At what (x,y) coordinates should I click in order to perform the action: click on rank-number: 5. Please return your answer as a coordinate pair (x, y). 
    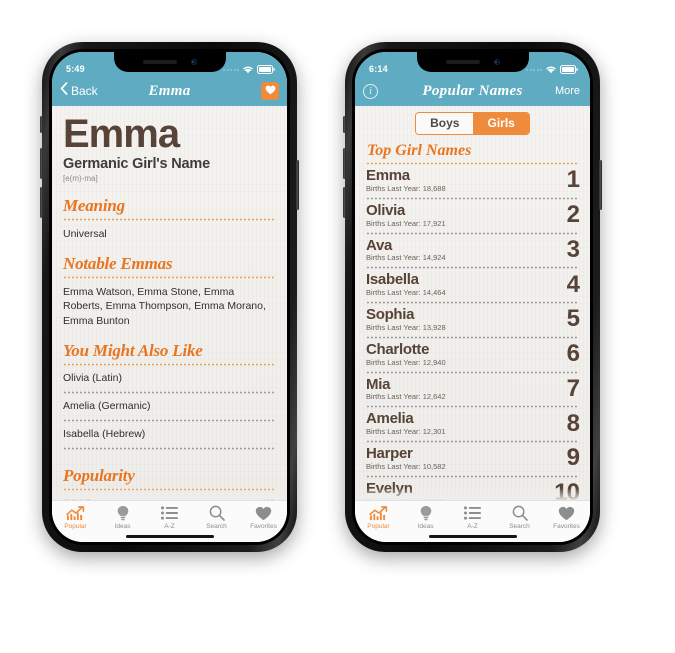
    Looking at the image, I should click on (573, 319).